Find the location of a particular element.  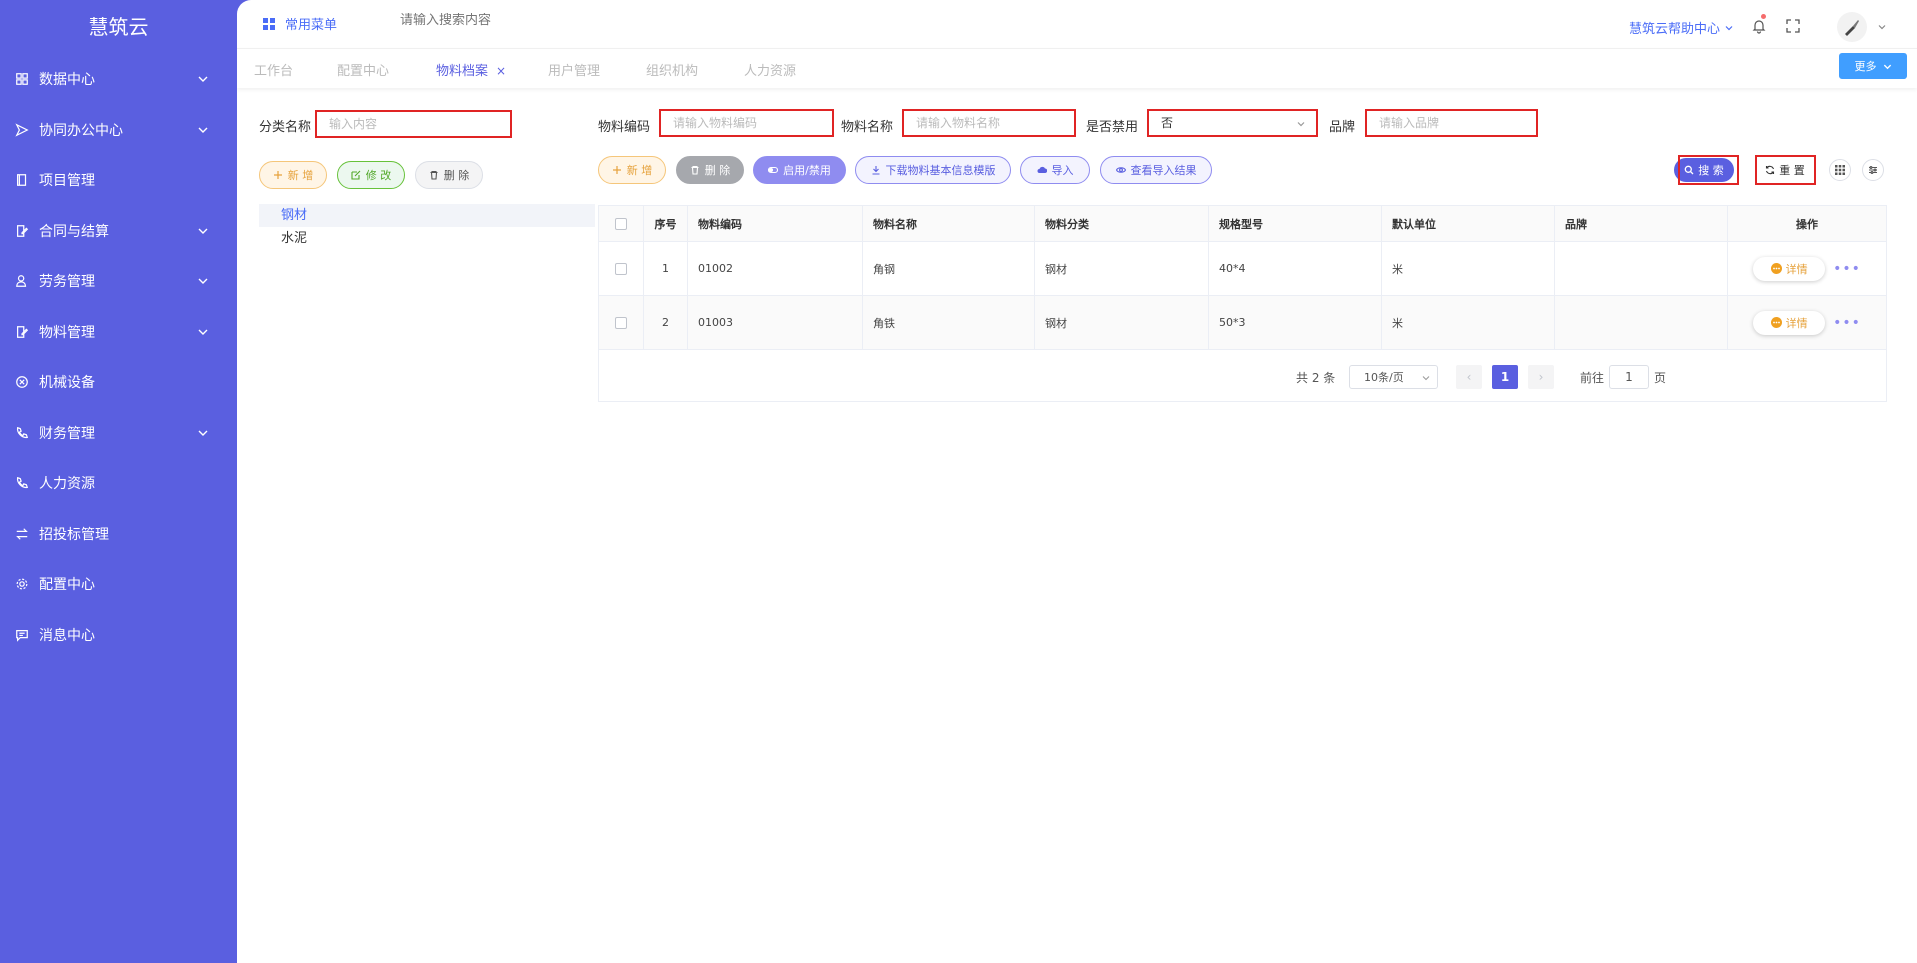

tree-item-steel: 钢材 is located at coordinates (427, 215).